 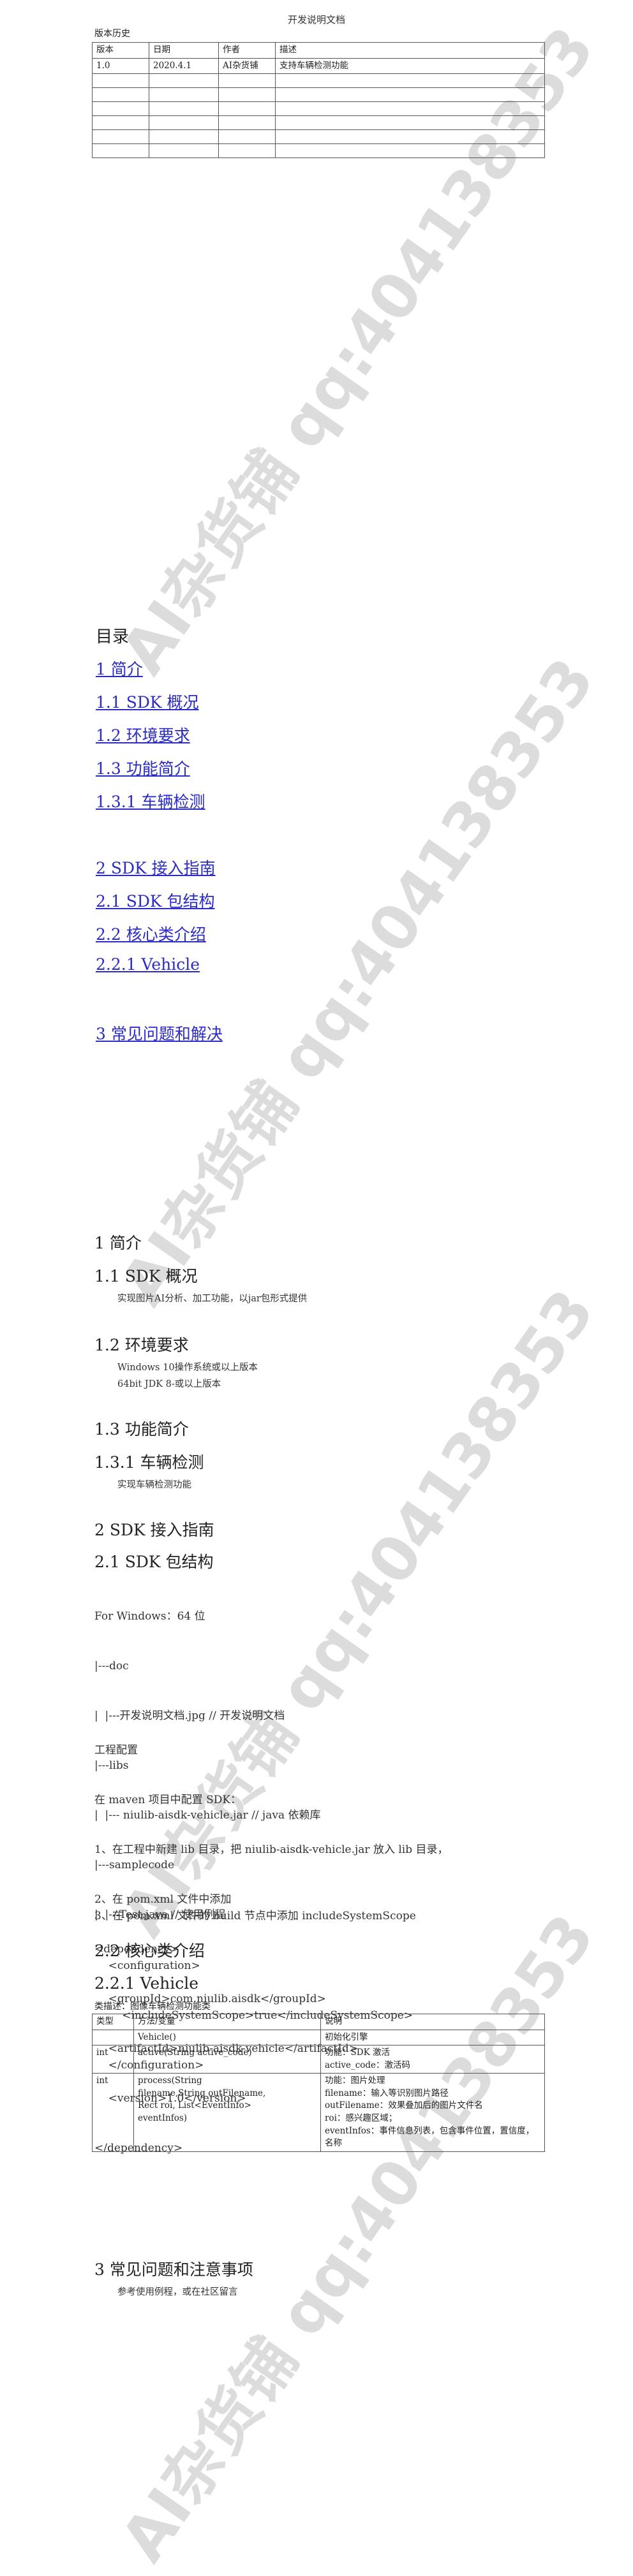 What do you see at coordinates (143, 734) in the screenshot?
I see `toc-link-env: 1.2 环境要求` at bounding box center [143, 734].